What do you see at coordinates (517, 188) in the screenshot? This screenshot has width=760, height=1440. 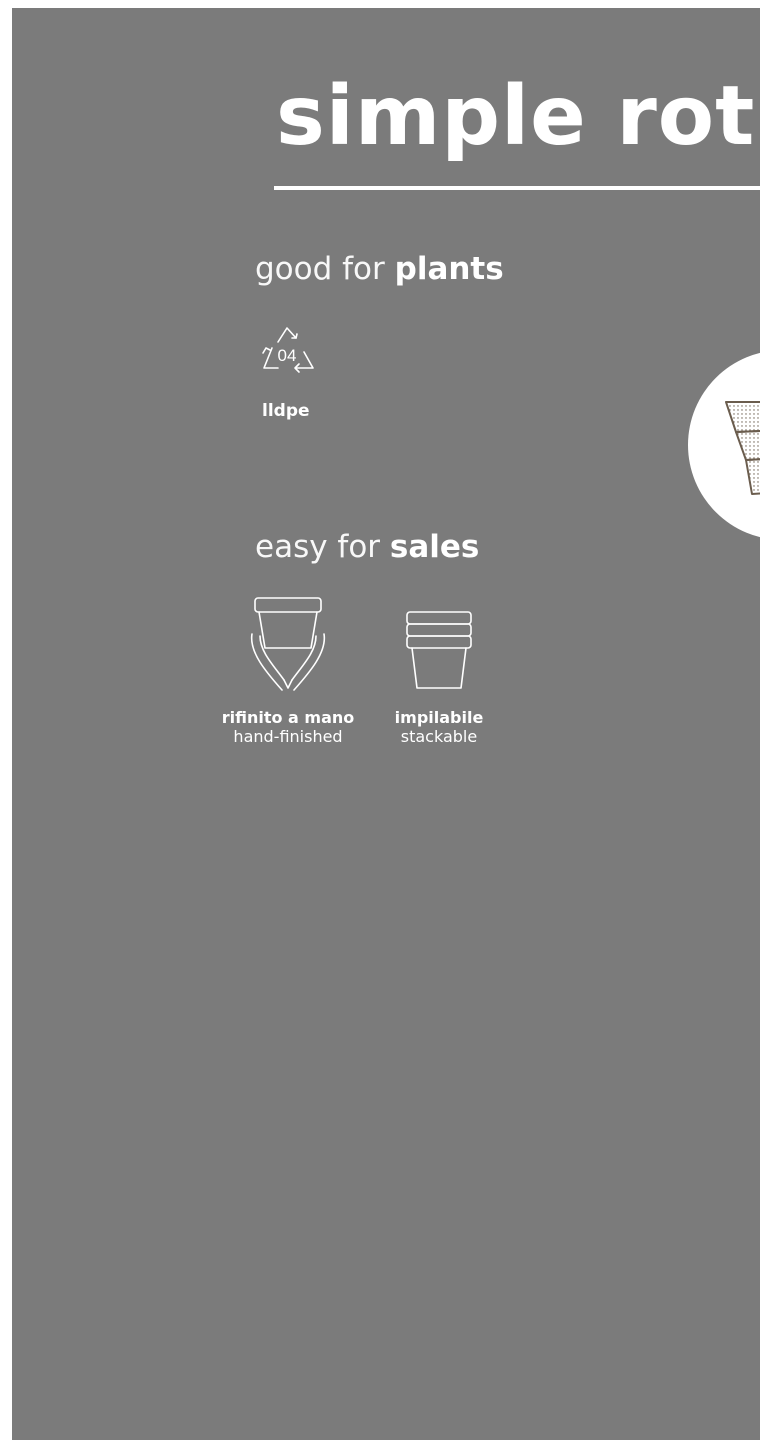 I see `title-underline` at bounding box center [517, 188].